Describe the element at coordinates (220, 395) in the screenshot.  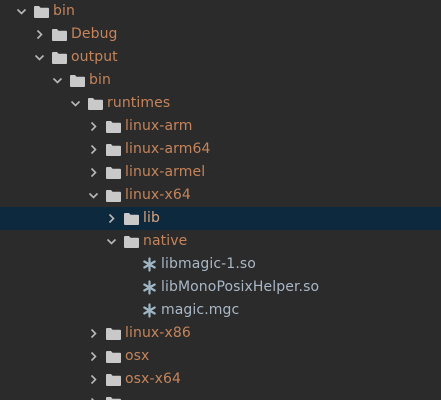
I see `tree-row-partial` at that location.